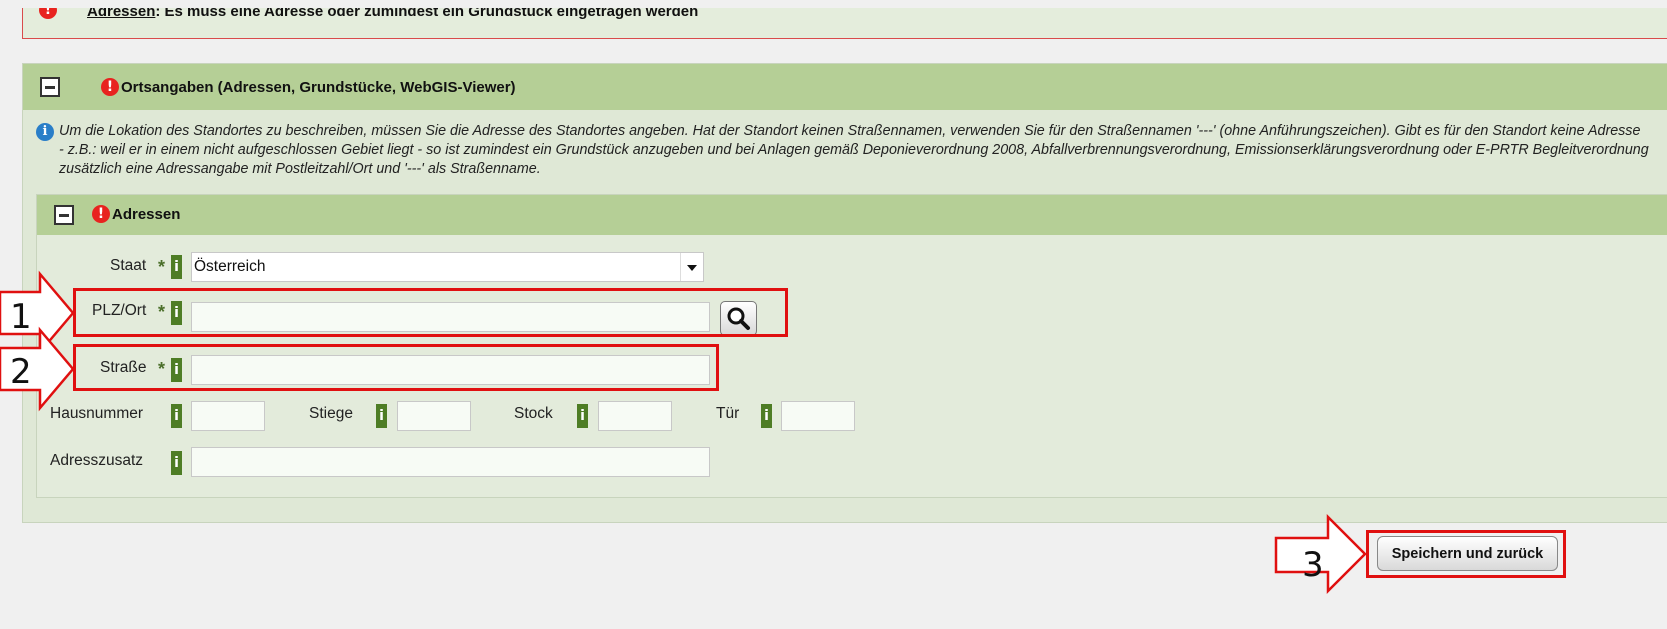  I want to click on stiege-label: Stiege, so click(331, 413).